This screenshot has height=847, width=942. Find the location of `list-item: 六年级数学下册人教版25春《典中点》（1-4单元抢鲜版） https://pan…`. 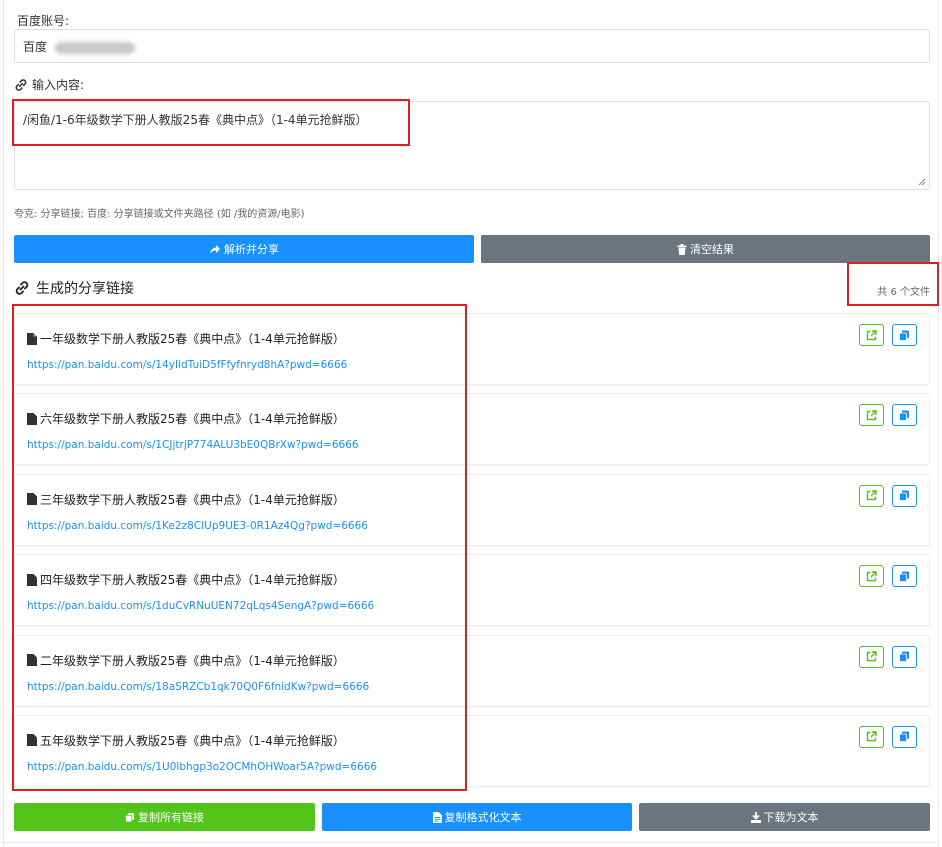

list-item: 六年级数学下册人教版25春《典中点》（1-4单元抢鲜版） https://pan… is located at coordinates (472, 429).